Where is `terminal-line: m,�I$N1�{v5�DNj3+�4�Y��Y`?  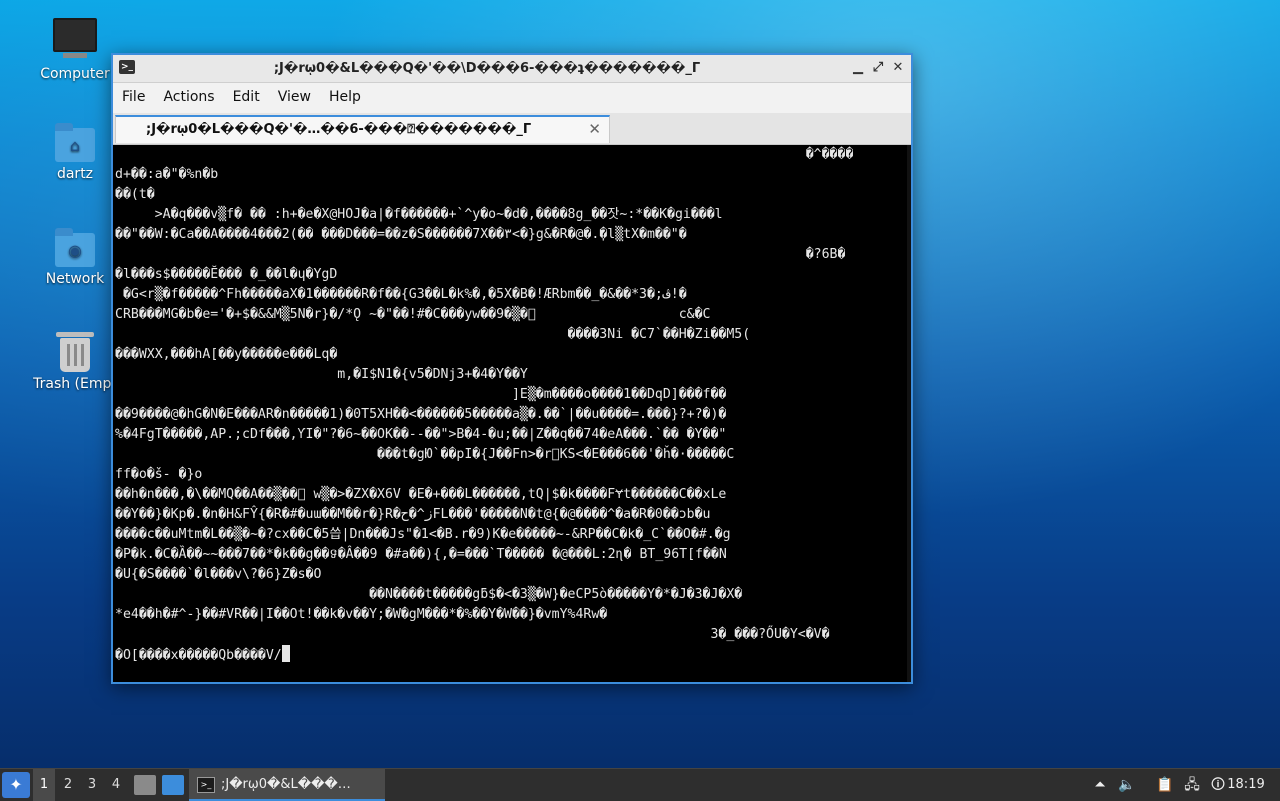 terminal-line: m,�I$N1�{v5�DNj3+�4�Y��Y is located at coordinates (321, 374).